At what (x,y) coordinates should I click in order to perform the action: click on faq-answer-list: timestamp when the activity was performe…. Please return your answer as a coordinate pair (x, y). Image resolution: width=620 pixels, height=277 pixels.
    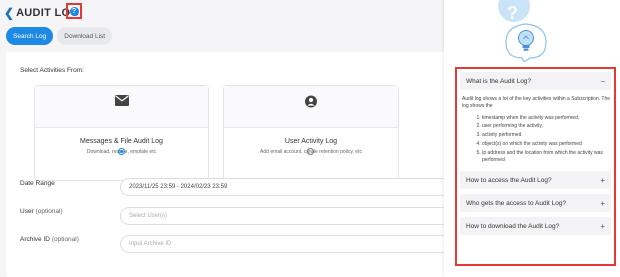
    Looking at the image, I should click on (546, 139).